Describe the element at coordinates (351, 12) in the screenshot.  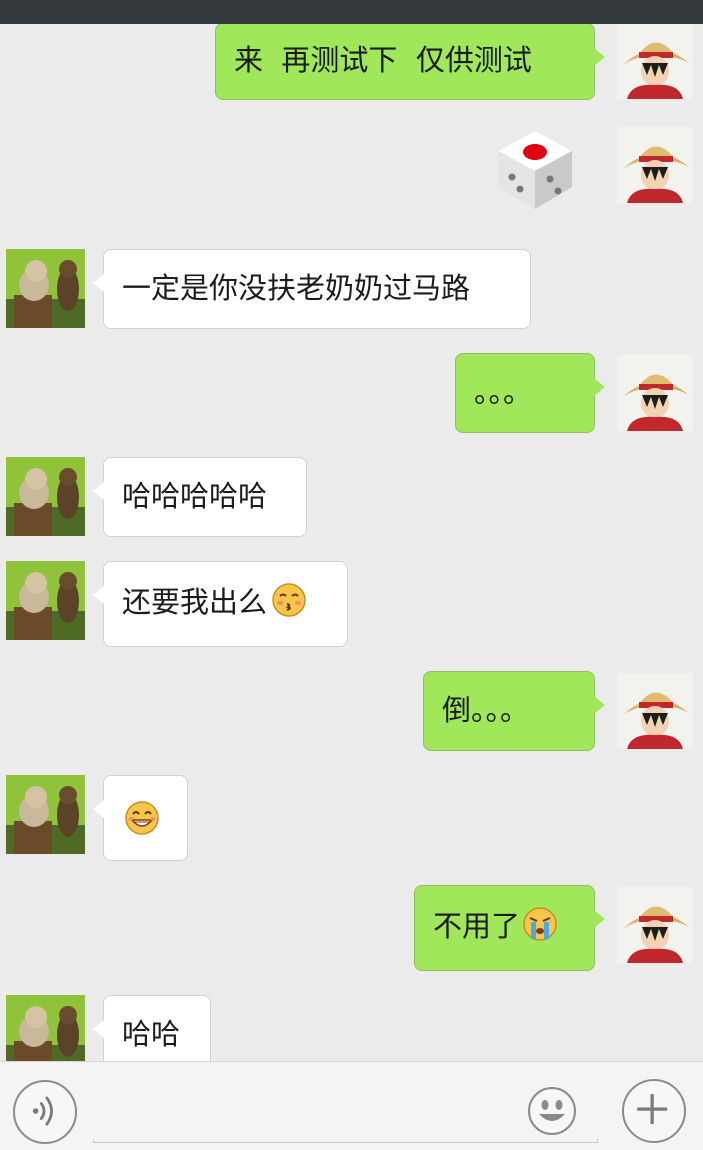
I see `top-bar` at that location.